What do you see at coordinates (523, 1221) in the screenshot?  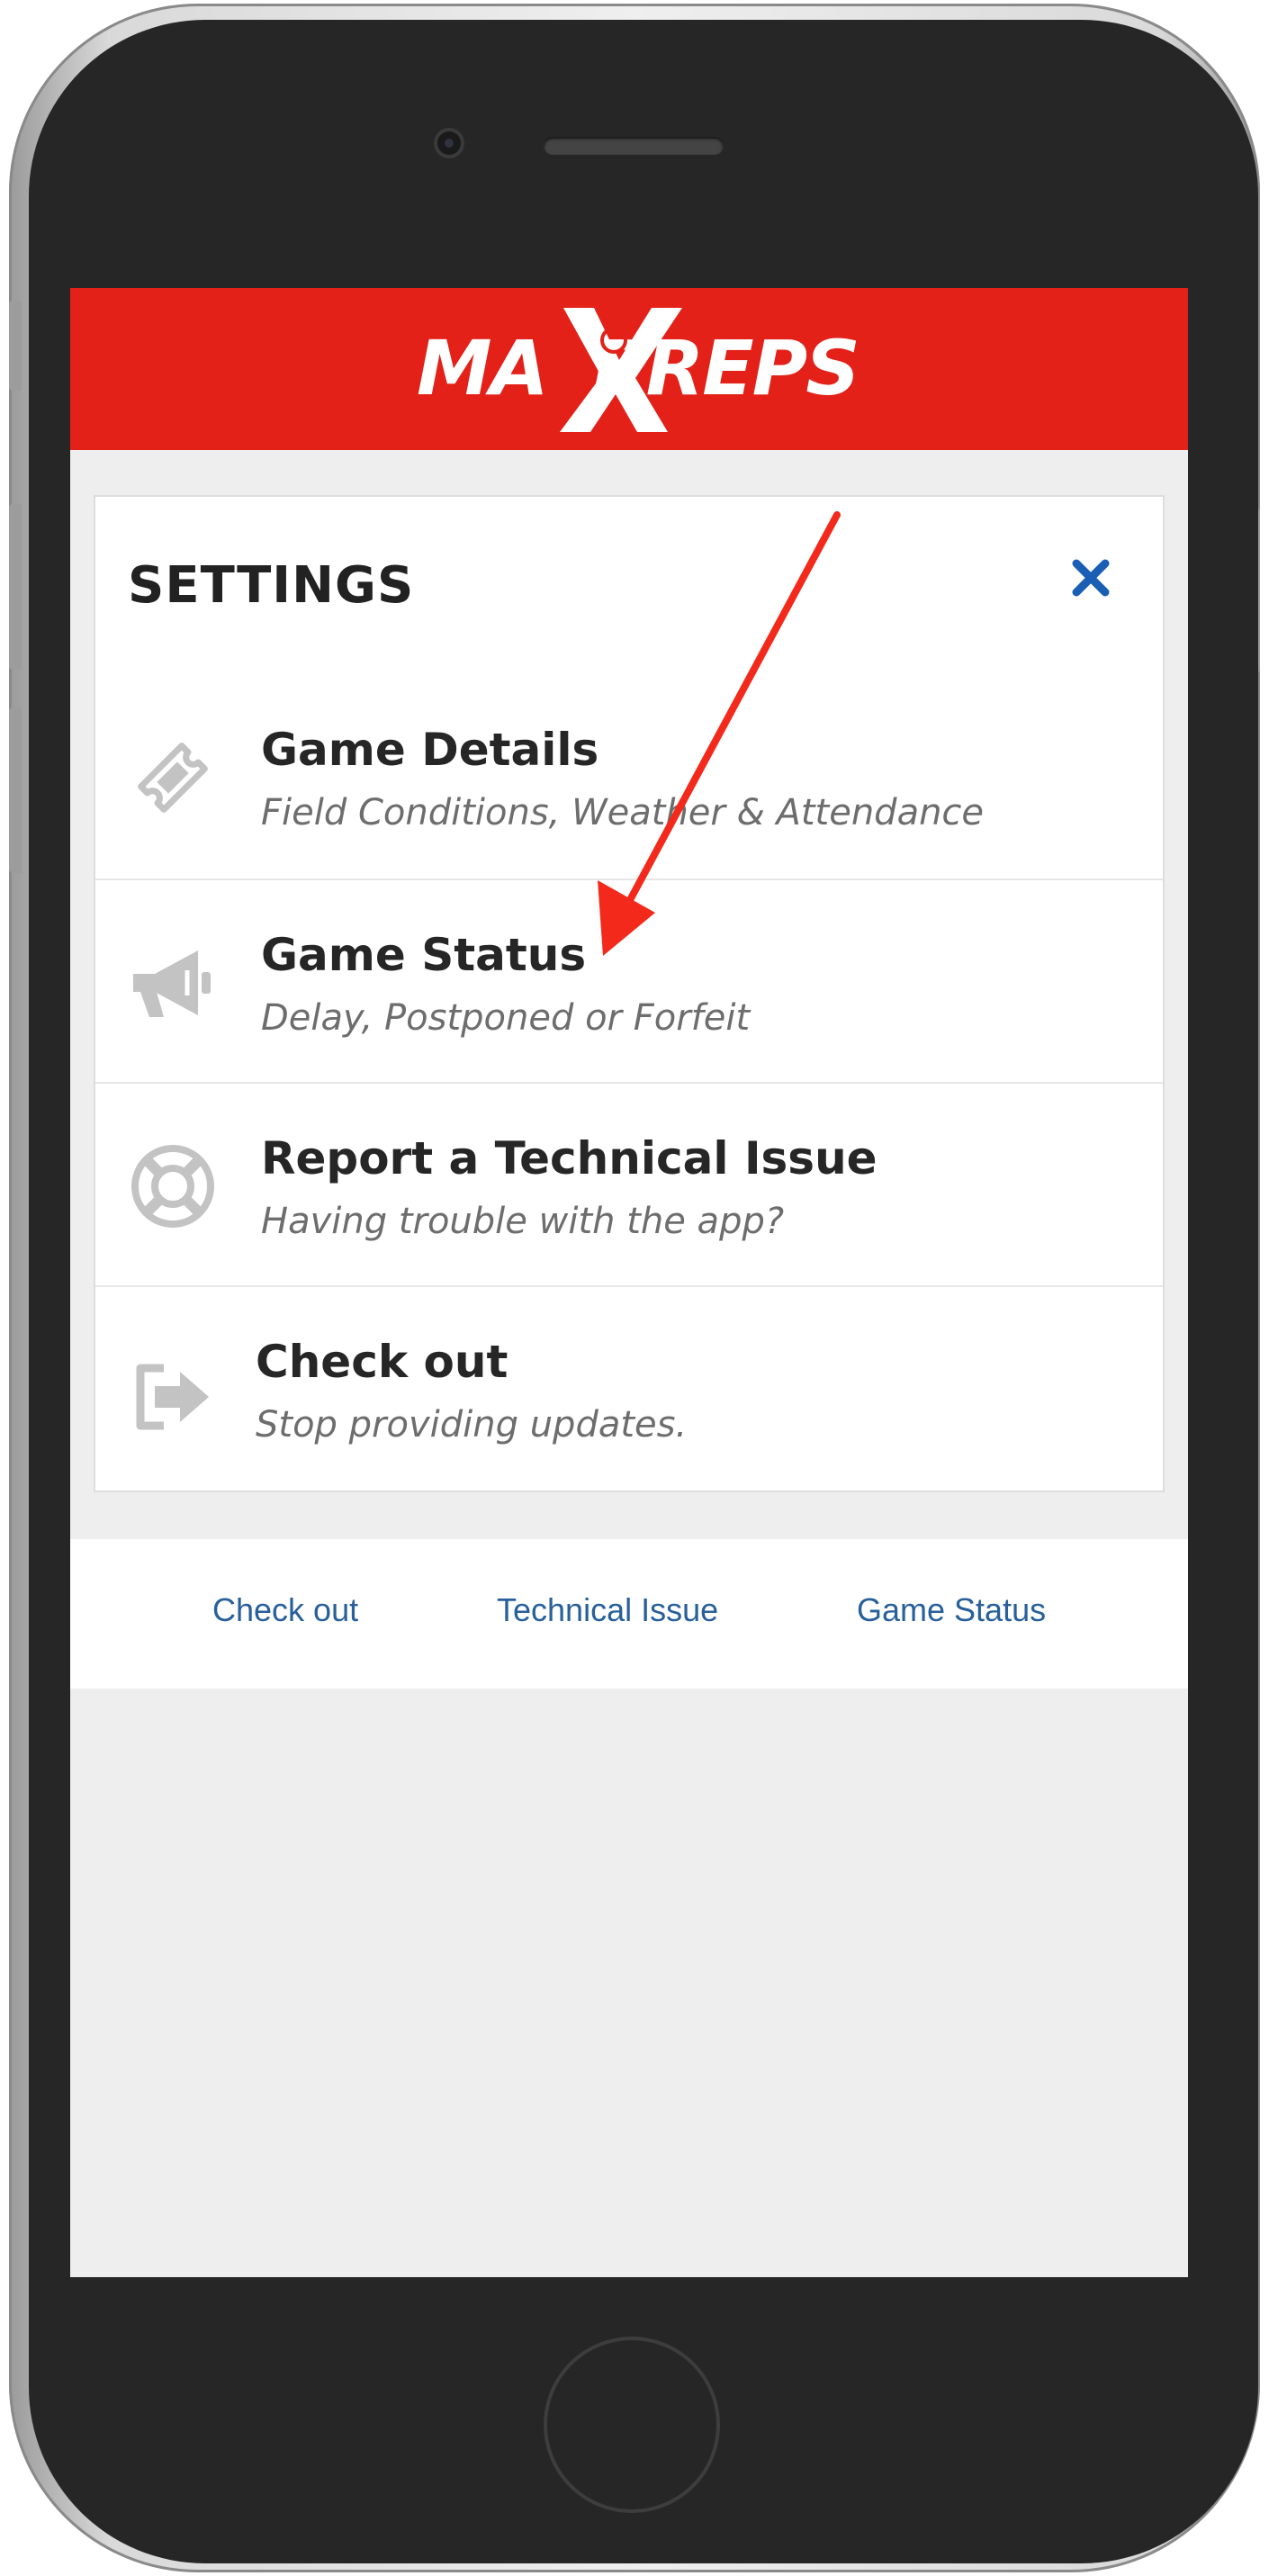 I see `item-subtitle: Having trouble with the app?` at bounding box center [523, 1221].